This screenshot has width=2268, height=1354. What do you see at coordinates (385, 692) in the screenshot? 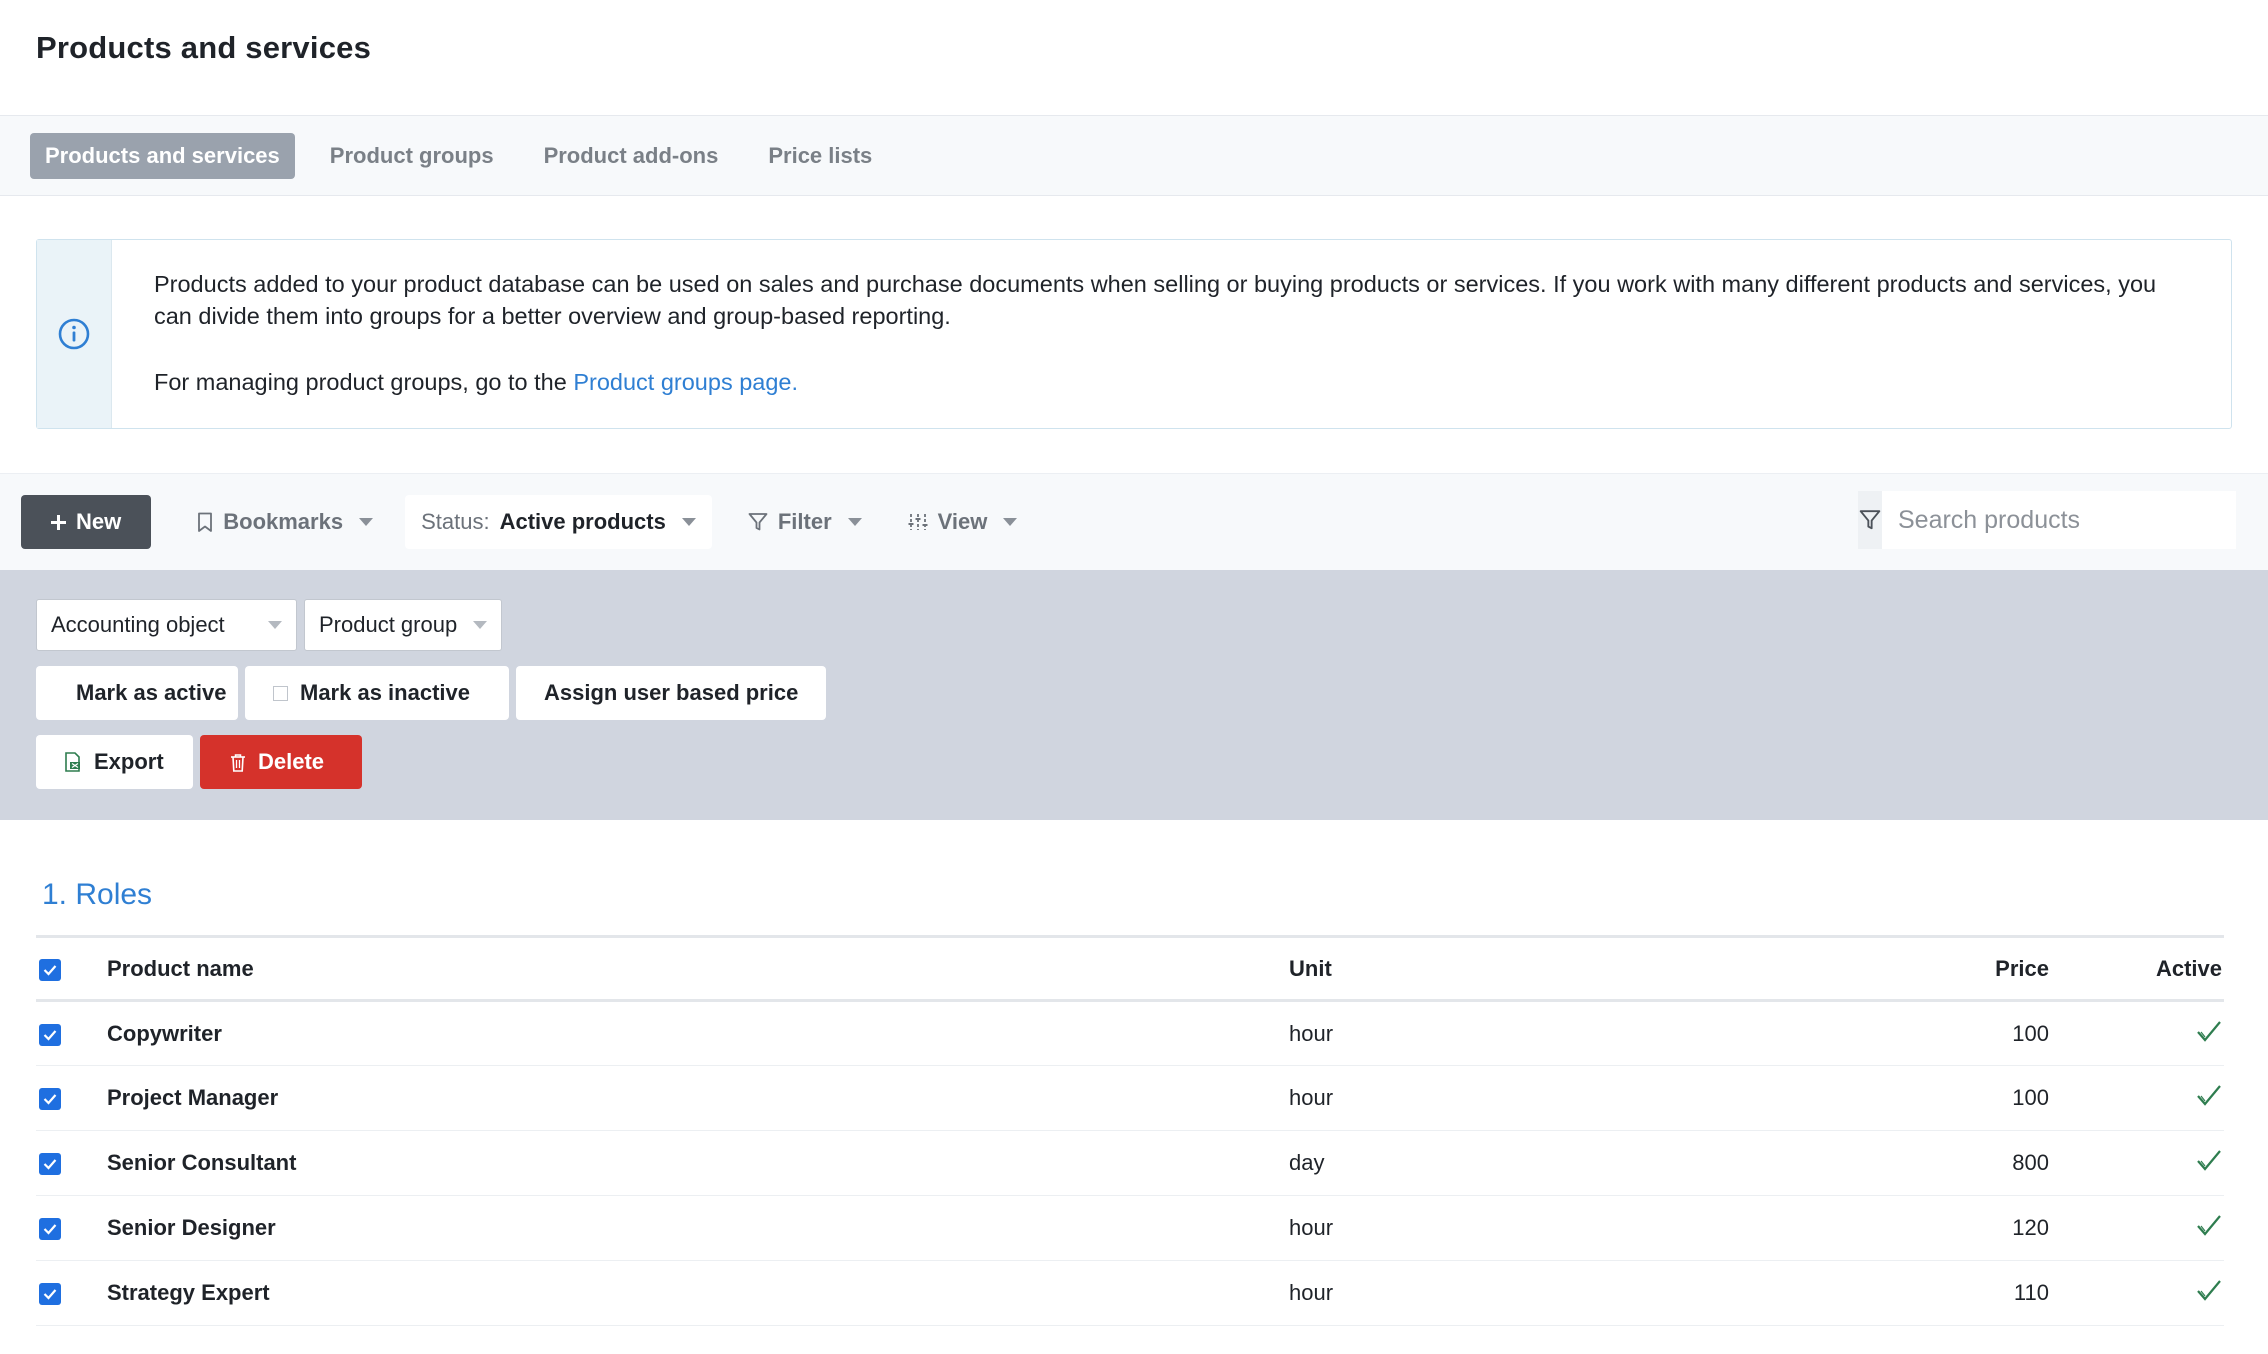
I see `mark-as-inactive-label: Mark as inactive` at bounding box center [385, 692].